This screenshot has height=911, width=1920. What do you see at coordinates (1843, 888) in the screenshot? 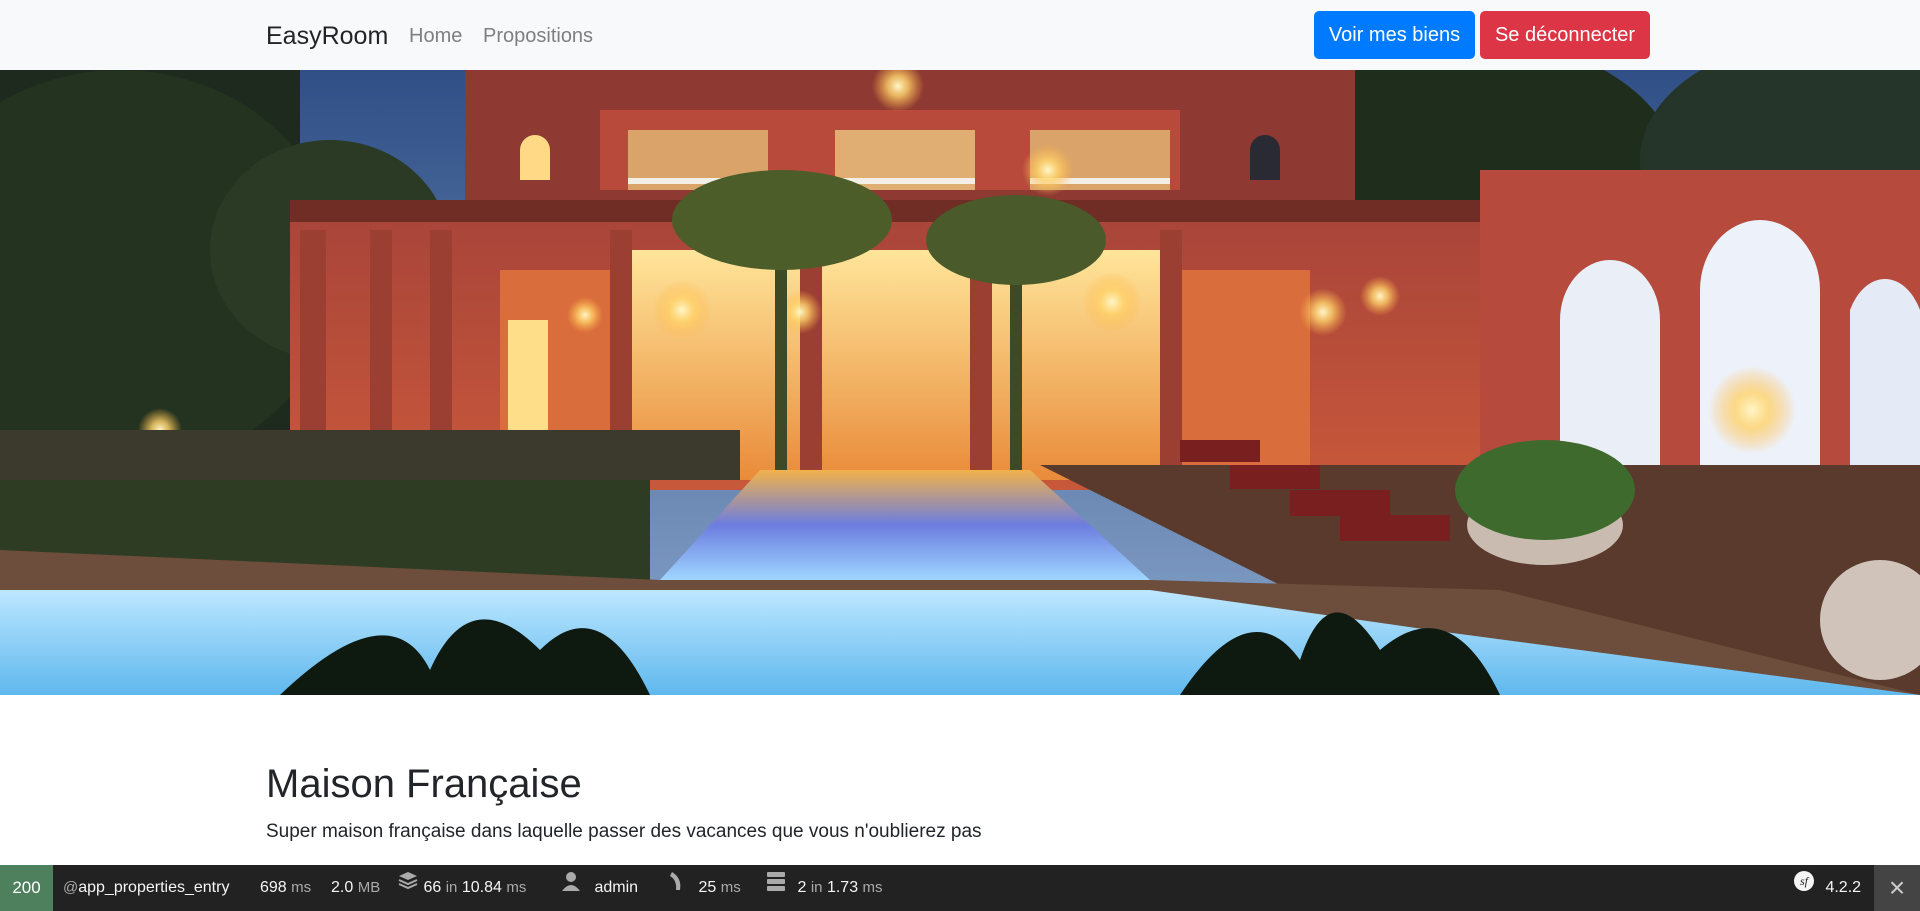
I see `version-number: 4.2.2` at bounding box center [1843, 888].